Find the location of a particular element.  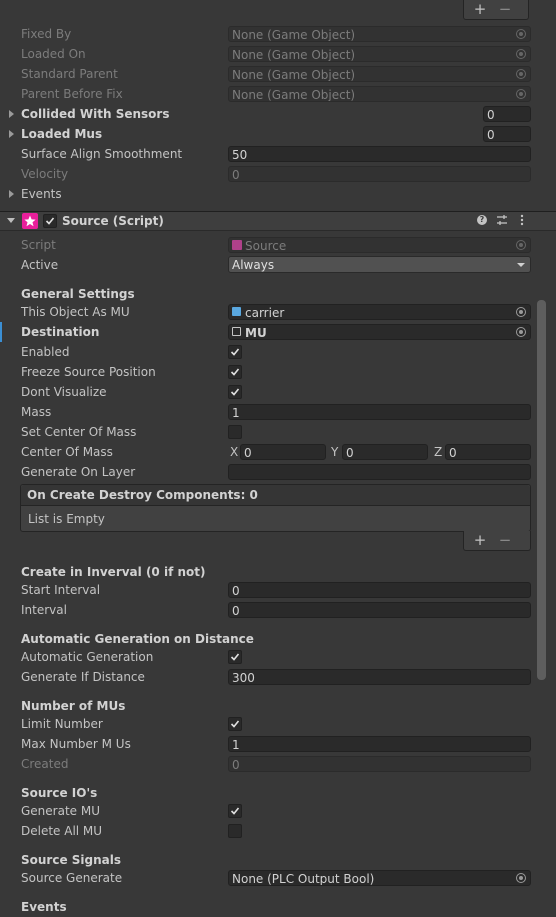

script-file-icon is located at coordinates (237, 245).